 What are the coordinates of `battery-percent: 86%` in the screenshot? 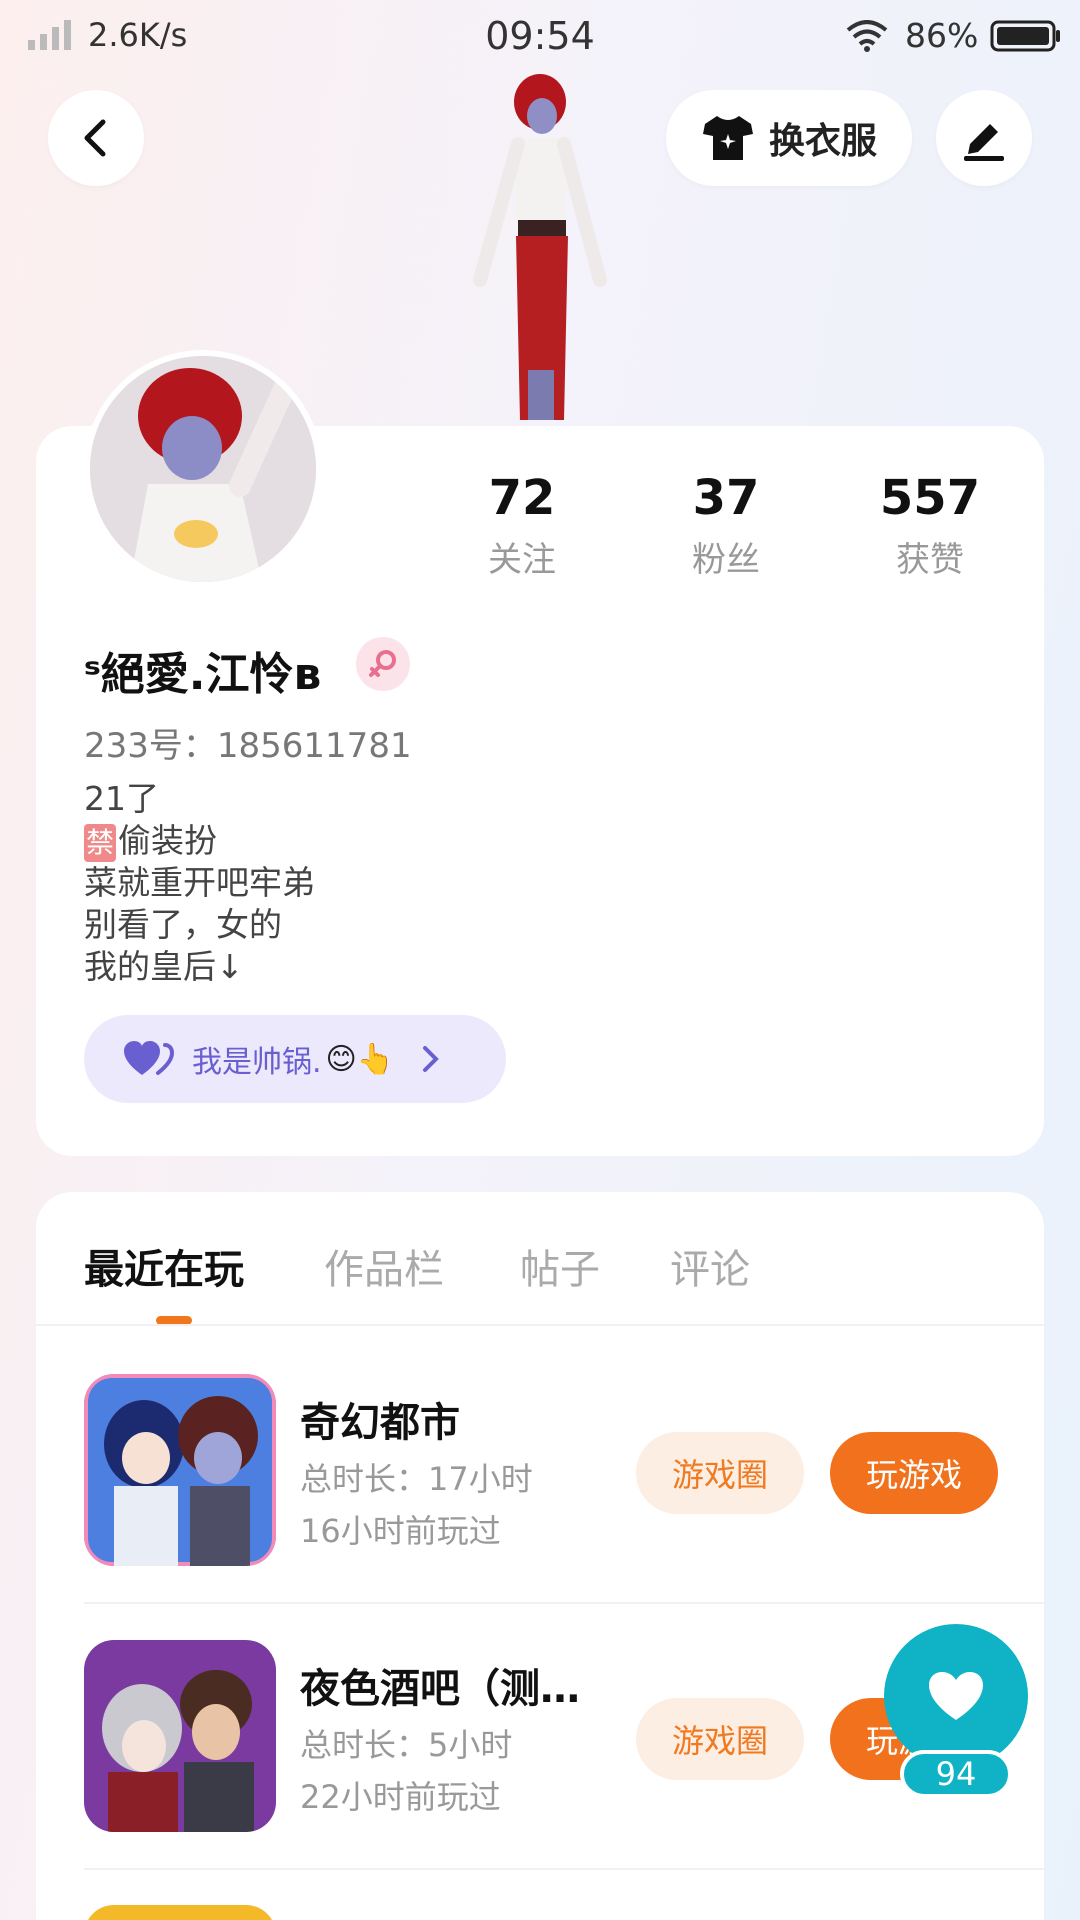 It's located at (942, 35).